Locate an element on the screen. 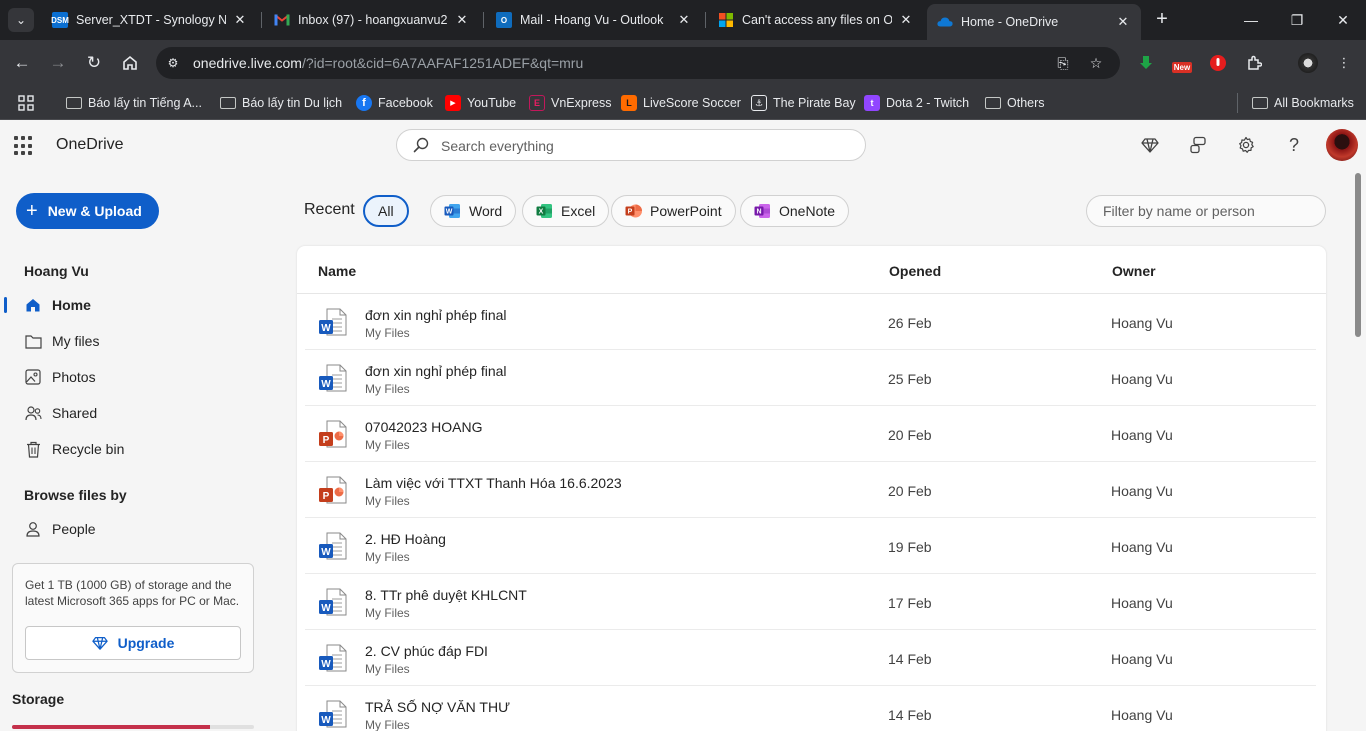 This screenshot has height=731, width=1366. browser-tab-microsoft-answers: Can't access any files on One ✕ is located at coordinates (816, 20).